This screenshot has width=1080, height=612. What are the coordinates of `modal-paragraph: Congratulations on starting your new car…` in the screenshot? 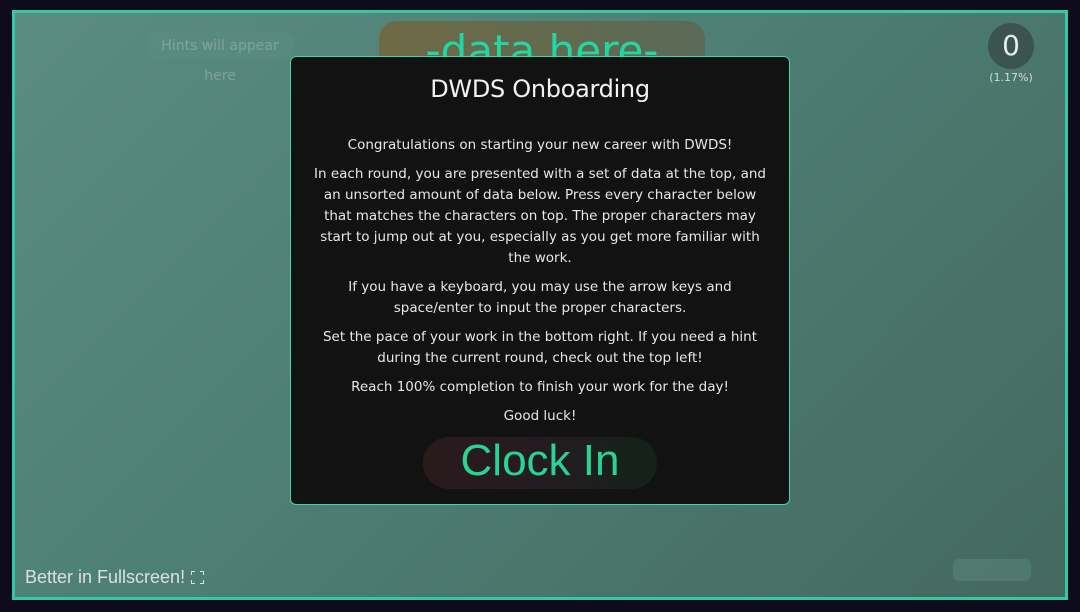 It's located at (540, 145).